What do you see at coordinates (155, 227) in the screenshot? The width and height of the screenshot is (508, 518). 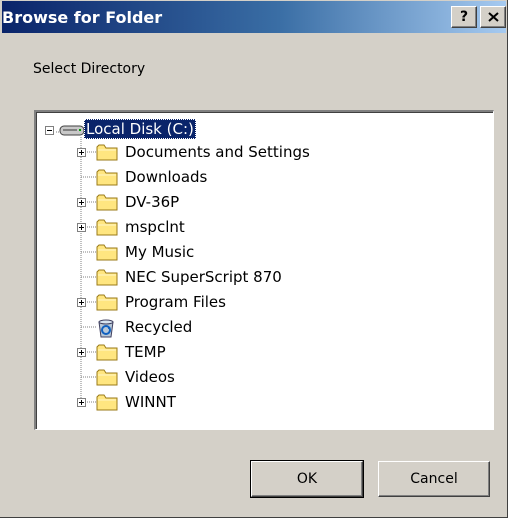 I see `tree-node-label: mspclnt` at bounding box center [155, 227].